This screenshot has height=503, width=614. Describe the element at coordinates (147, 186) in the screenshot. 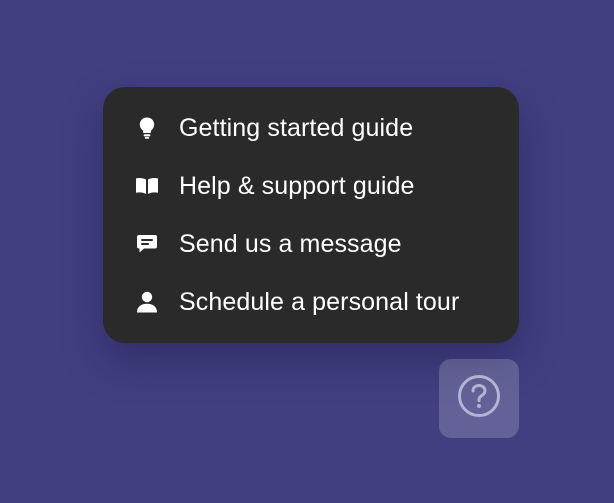

I see `book-icon` at that location.